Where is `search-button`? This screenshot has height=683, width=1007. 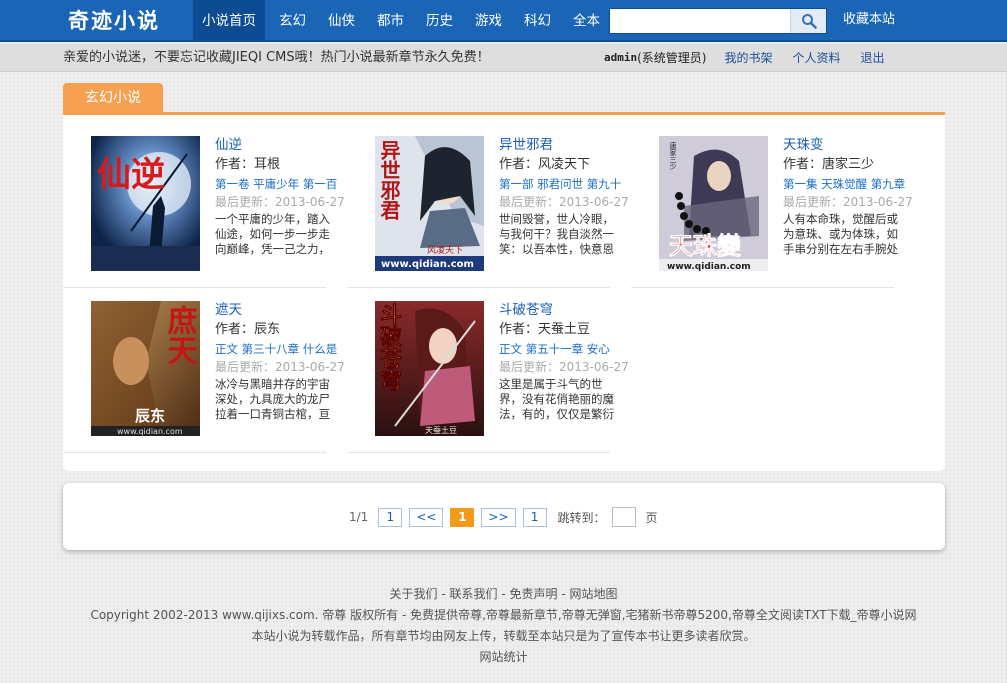 search-button is located at coordinates (808, 21).